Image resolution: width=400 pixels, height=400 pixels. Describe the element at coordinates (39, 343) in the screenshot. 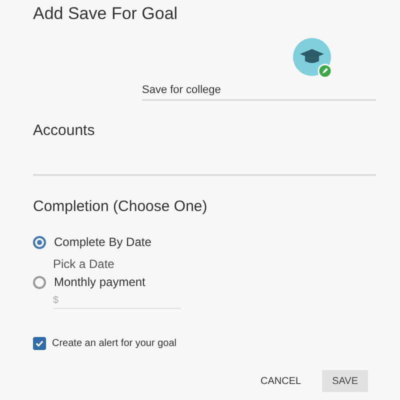

I see `alert-checkbox` at that location.